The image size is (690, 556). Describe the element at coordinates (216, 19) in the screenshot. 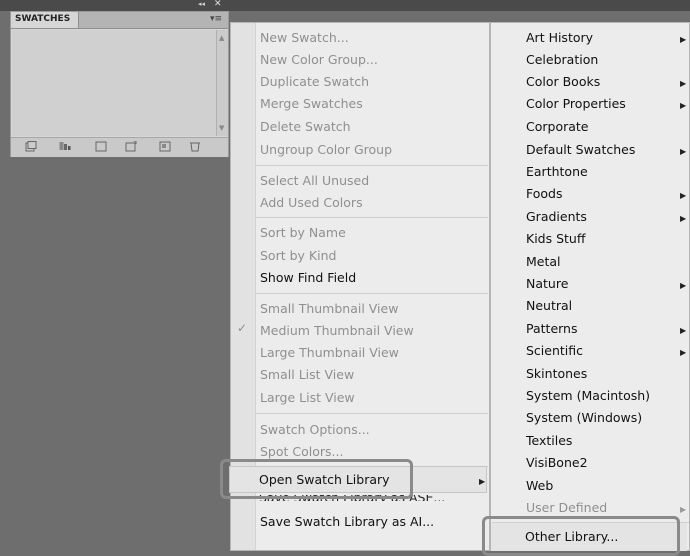

I see `panel-menu-icon: ▾≡` at that location.